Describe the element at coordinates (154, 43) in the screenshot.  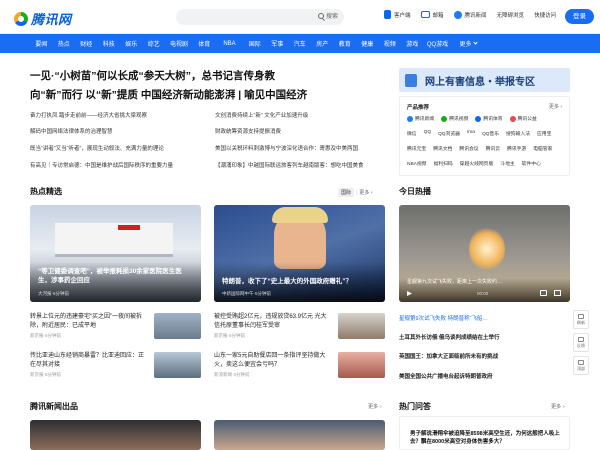
I see `nav-item: 综艺` at that location.